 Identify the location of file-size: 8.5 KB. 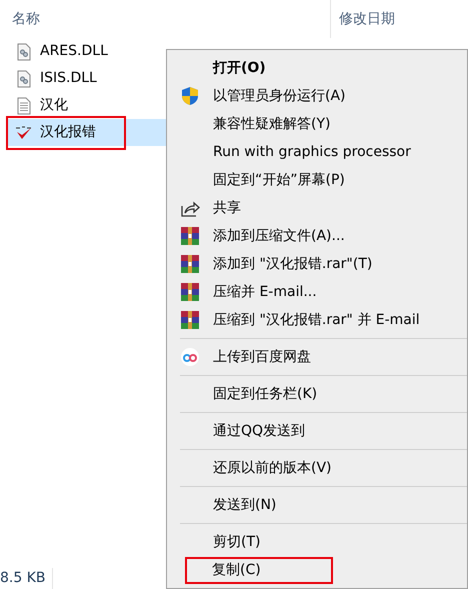
(26, 578).